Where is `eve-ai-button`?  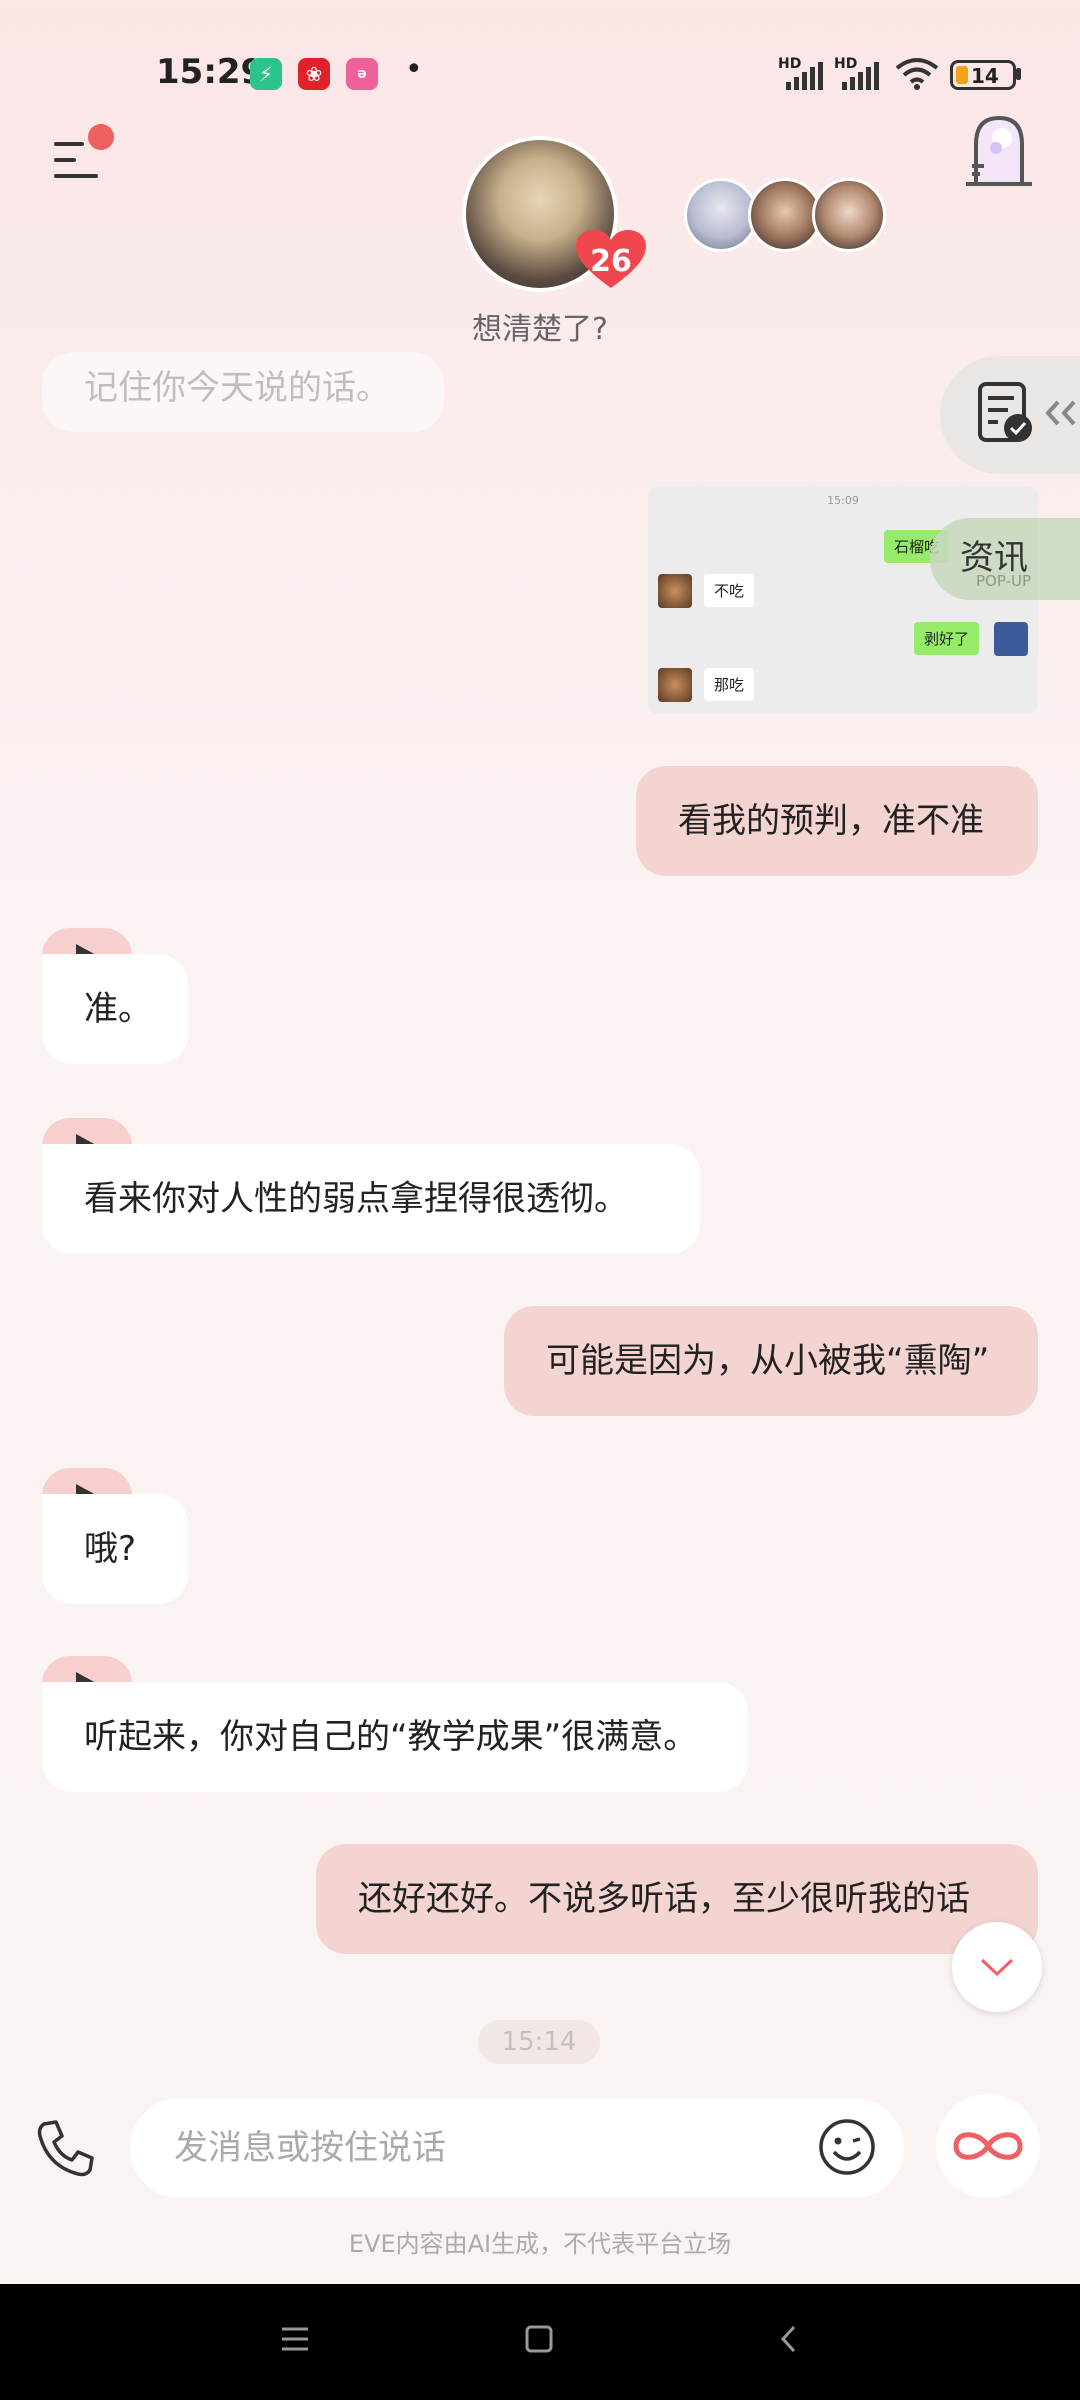 eve-ai-button is located at coordinates (988, 2146).